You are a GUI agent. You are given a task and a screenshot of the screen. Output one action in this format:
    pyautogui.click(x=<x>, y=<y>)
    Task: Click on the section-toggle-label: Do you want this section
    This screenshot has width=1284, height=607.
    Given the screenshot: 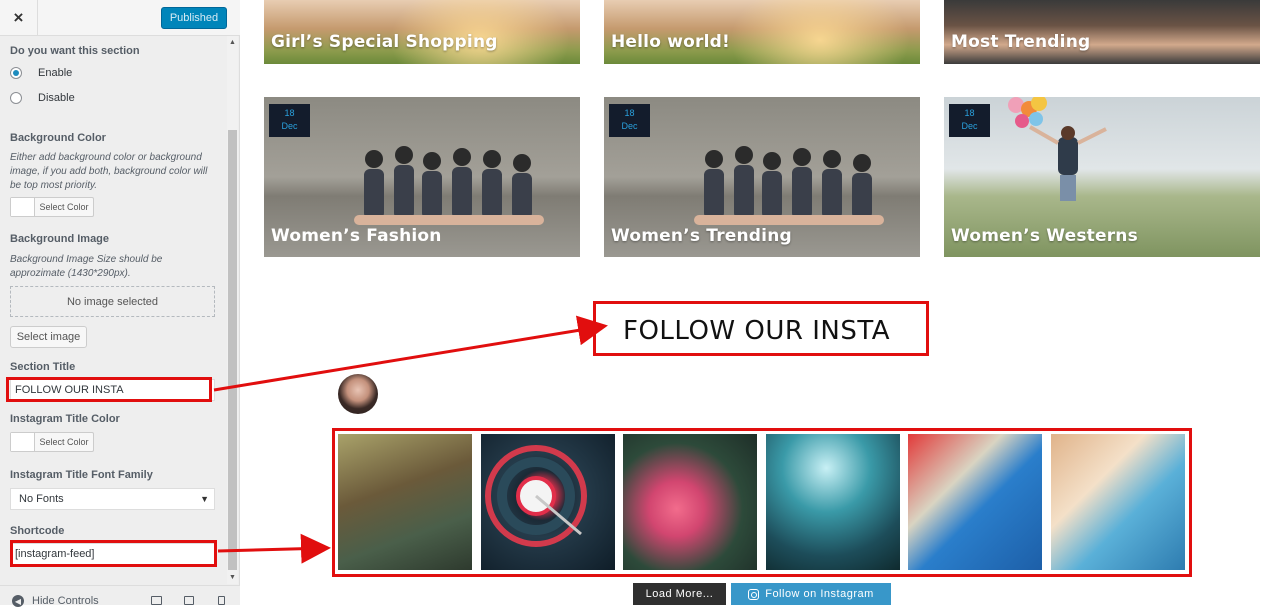 What is the action you would take?
    pyautogui.click(x=75, y=51)
    